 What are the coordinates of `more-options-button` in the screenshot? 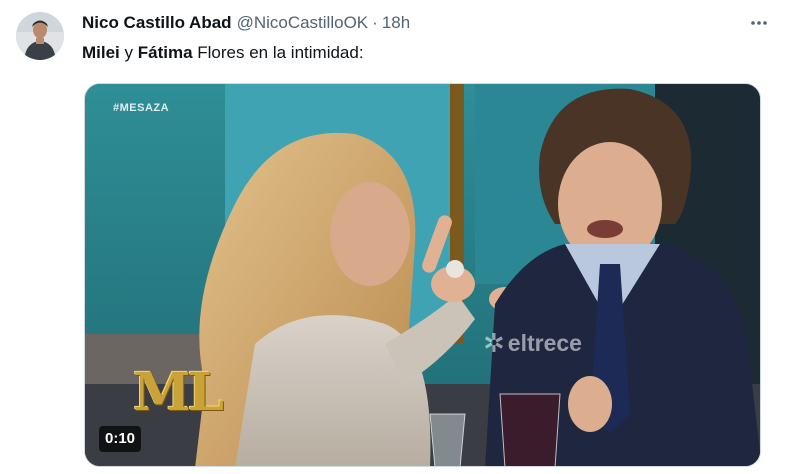 It's located at (759, 23).